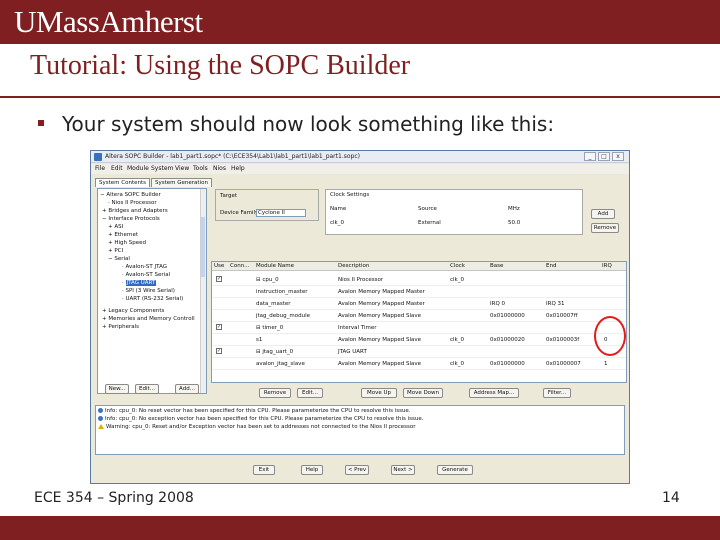 This screenshot has width=720, height=540. What do you see at coordinates (144, 267) in the screenshot?
I see `tree-item: · Avalon-ST JTAG` at bounding box center [144, 267].